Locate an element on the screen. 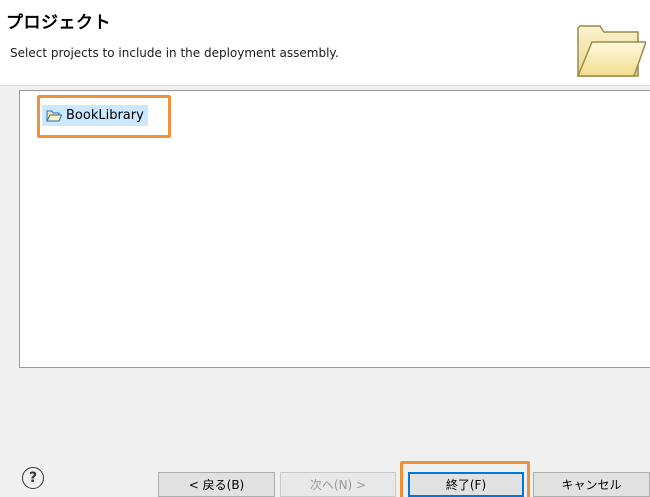 The height and width of the screenshot is (497, 650). list-item: BookLibrary is located at coordinates (95, 115).